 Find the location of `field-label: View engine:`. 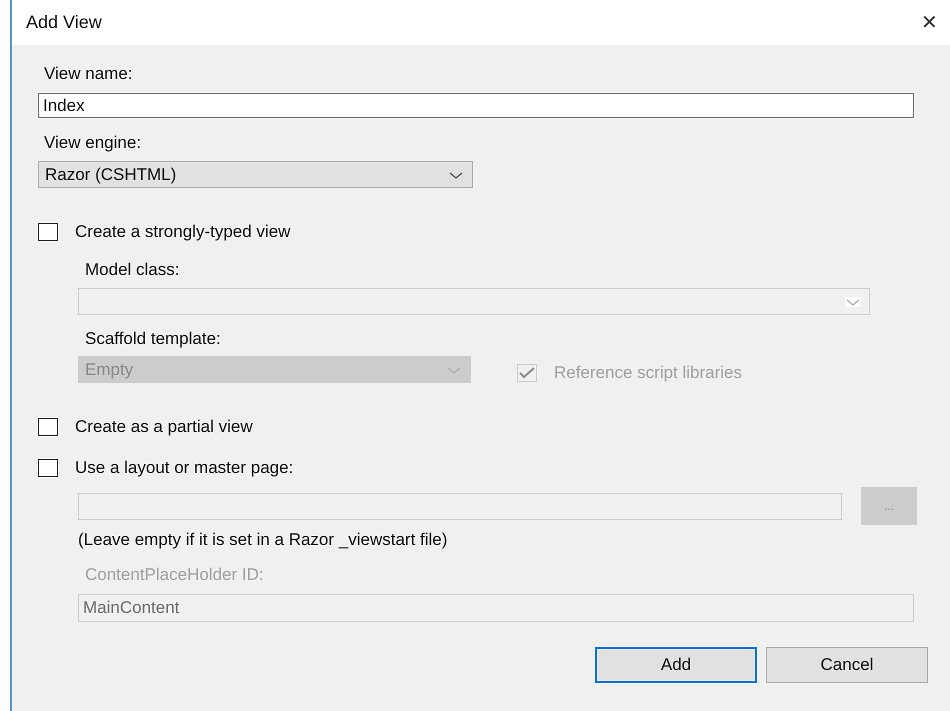

field-label: View engine: is located at coordinates (93, 143).